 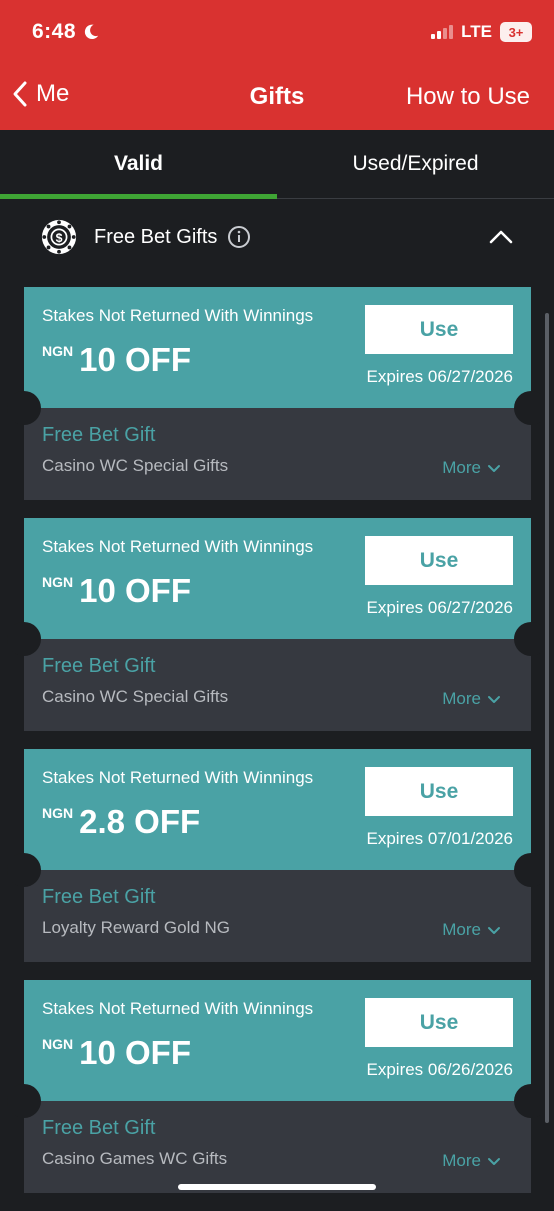 I want to click on app-header: 6:48 LTE 3+ Me Gifts How to Use, so click(x=277, y=65).